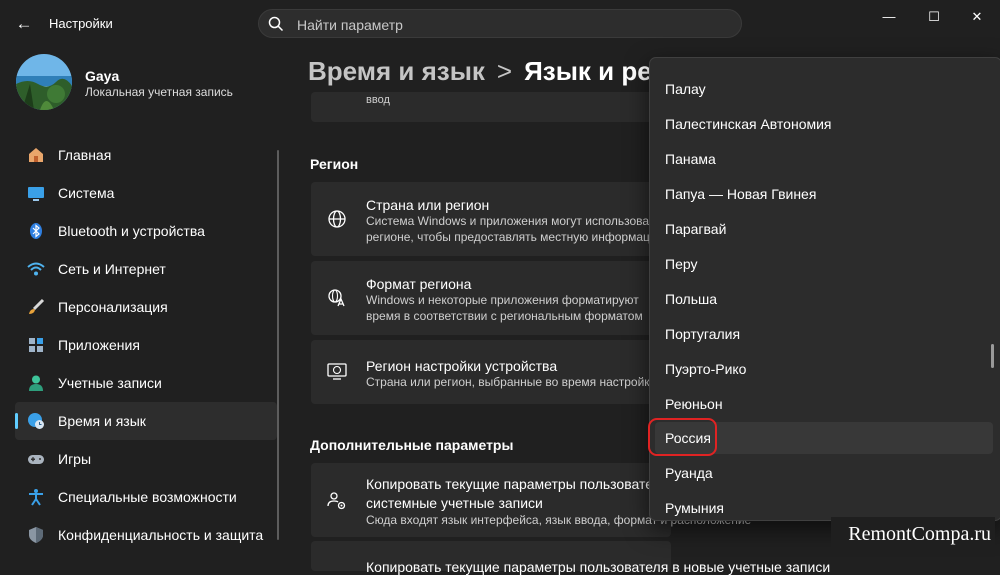 This screenshot has width=1000, height=575. I want to click on sidebar-item-apps: Приложения, so click(146, 345).